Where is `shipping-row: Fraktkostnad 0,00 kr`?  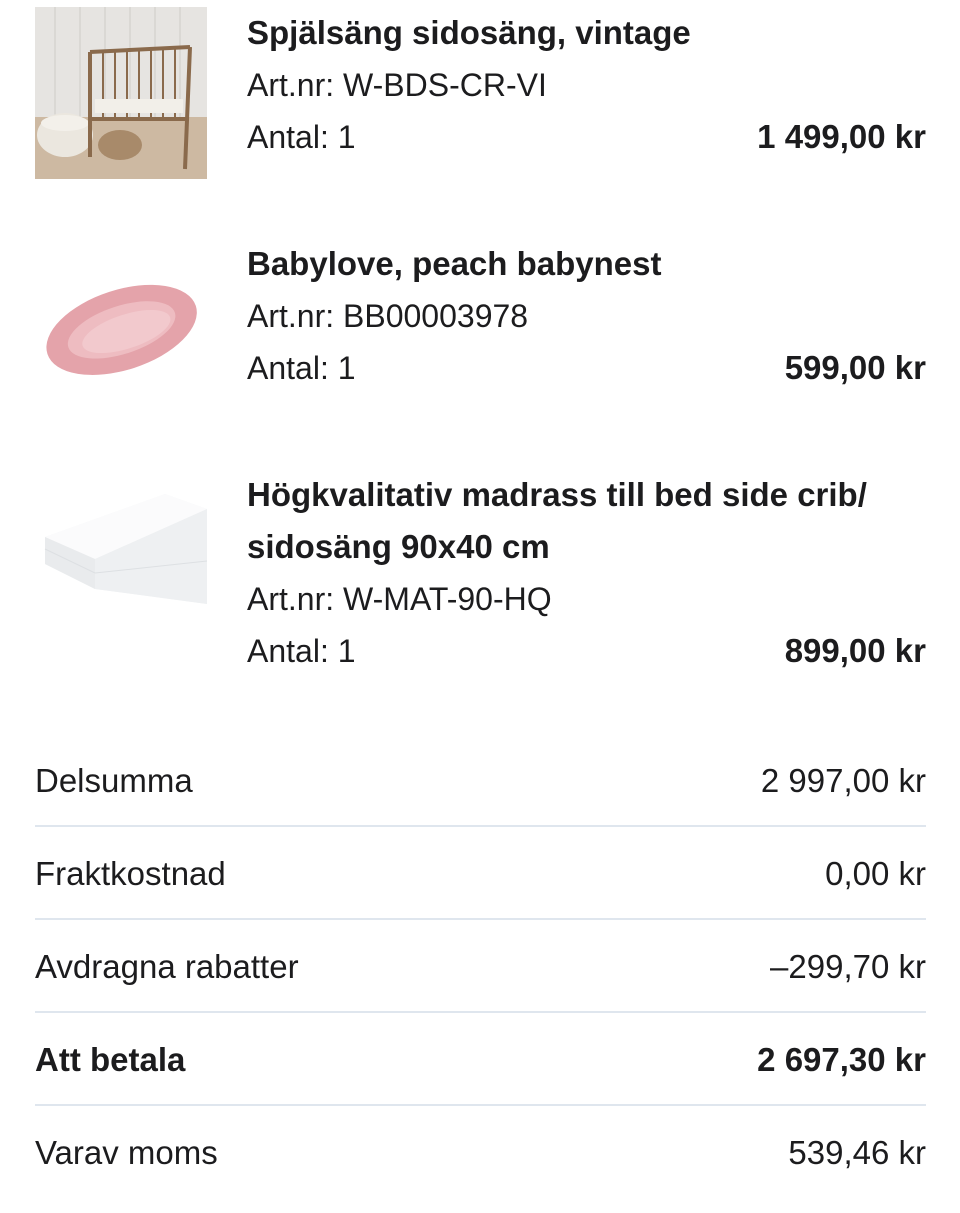 shipping-row: Fraktkostnad 0,00 kr is located at coordinates (480, 873).